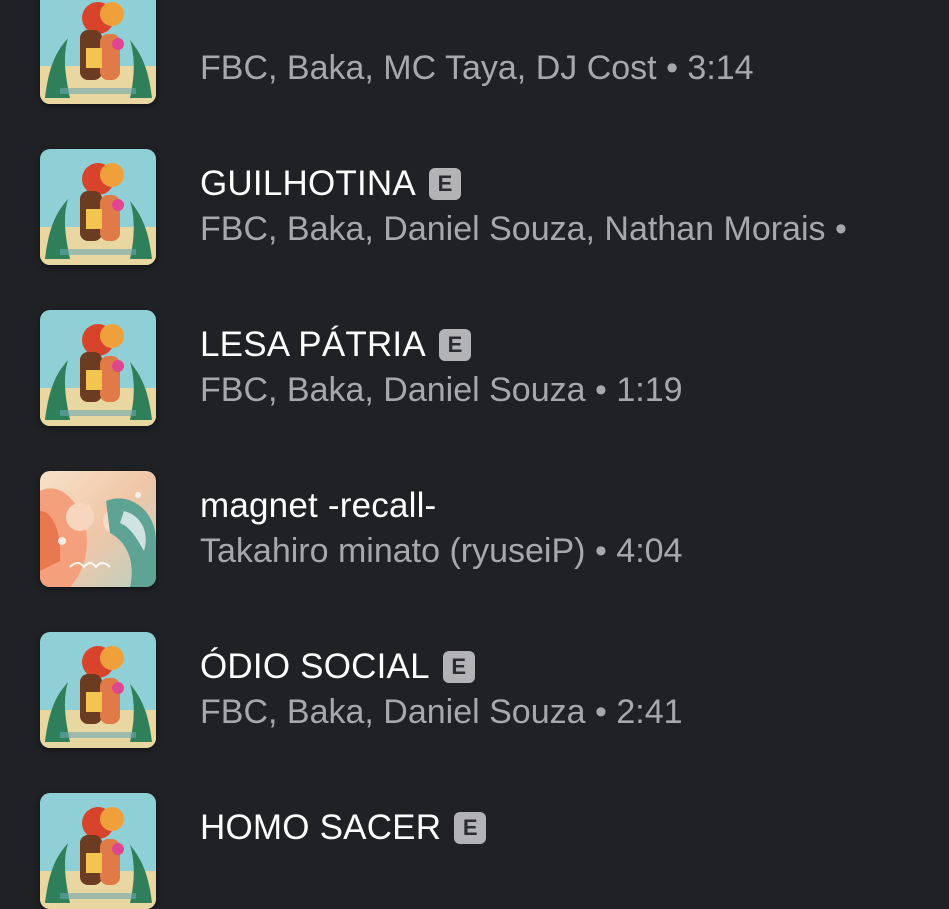 This screenshot has height=909, width=949. I want to click on track-title-row: LESA PÁTRIA E, so click(335, 345).